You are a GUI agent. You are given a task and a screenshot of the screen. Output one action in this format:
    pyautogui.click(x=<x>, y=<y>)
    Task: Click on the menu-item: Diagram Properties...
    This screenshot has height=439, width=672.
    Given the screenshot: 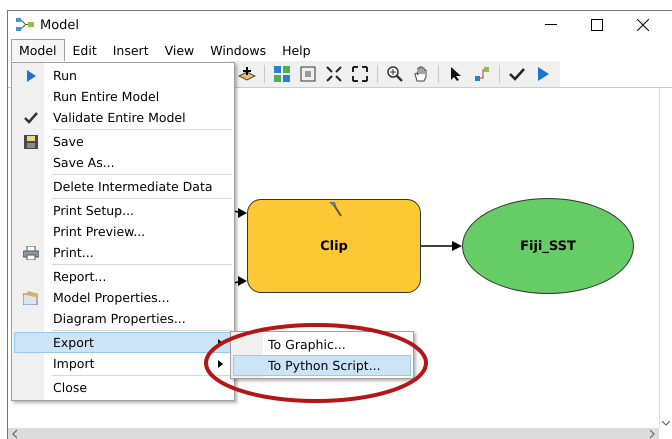 What is the action you would take?
    pyautogui.click(x=123, y=318)
    